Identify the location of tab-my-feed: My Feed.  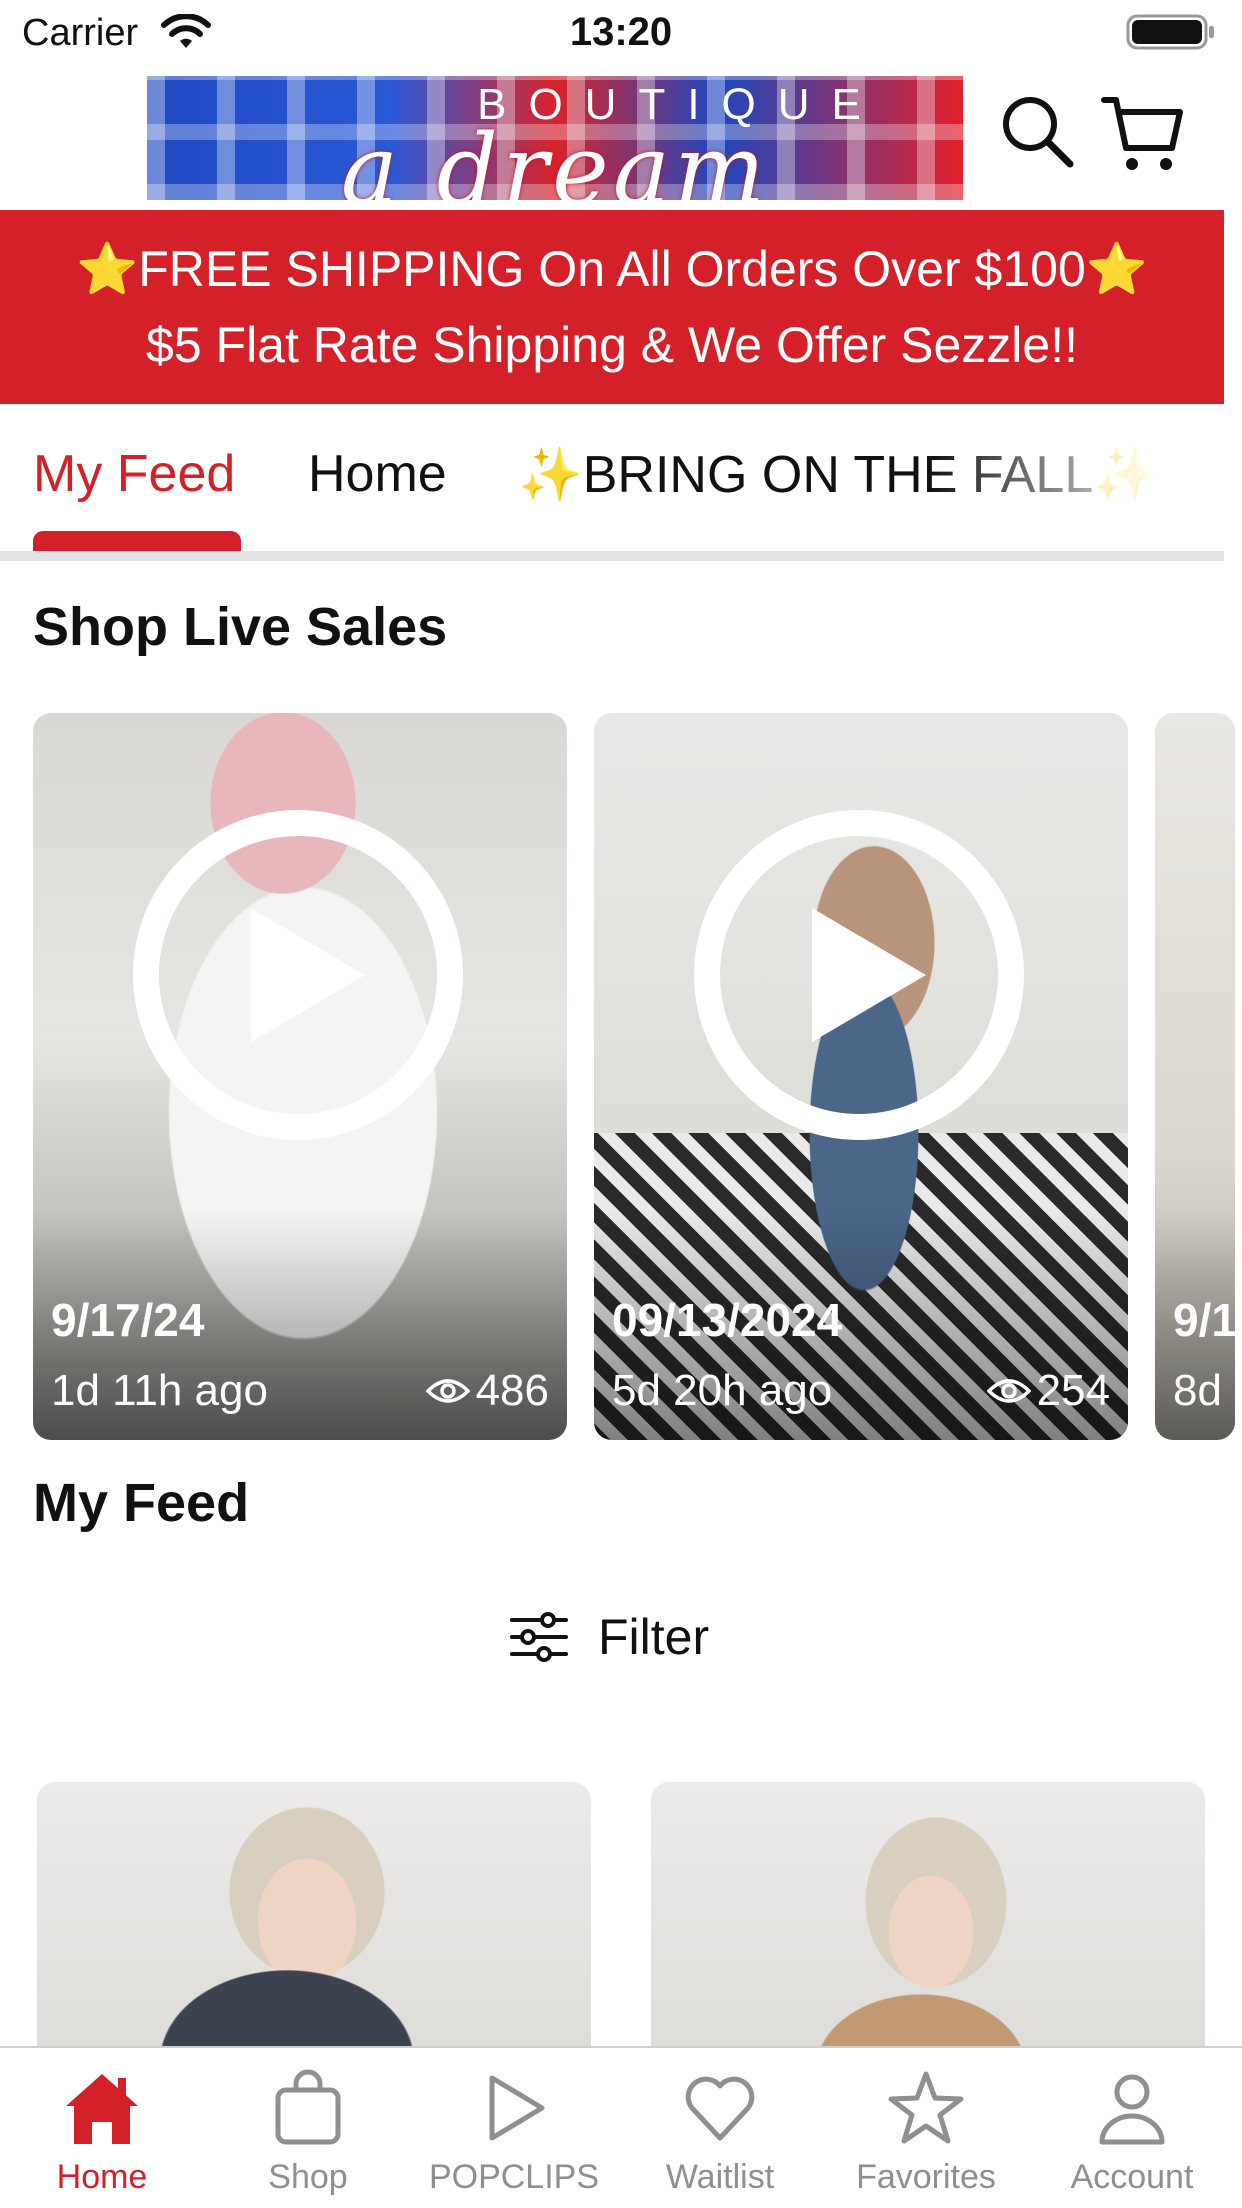
(134, 474).